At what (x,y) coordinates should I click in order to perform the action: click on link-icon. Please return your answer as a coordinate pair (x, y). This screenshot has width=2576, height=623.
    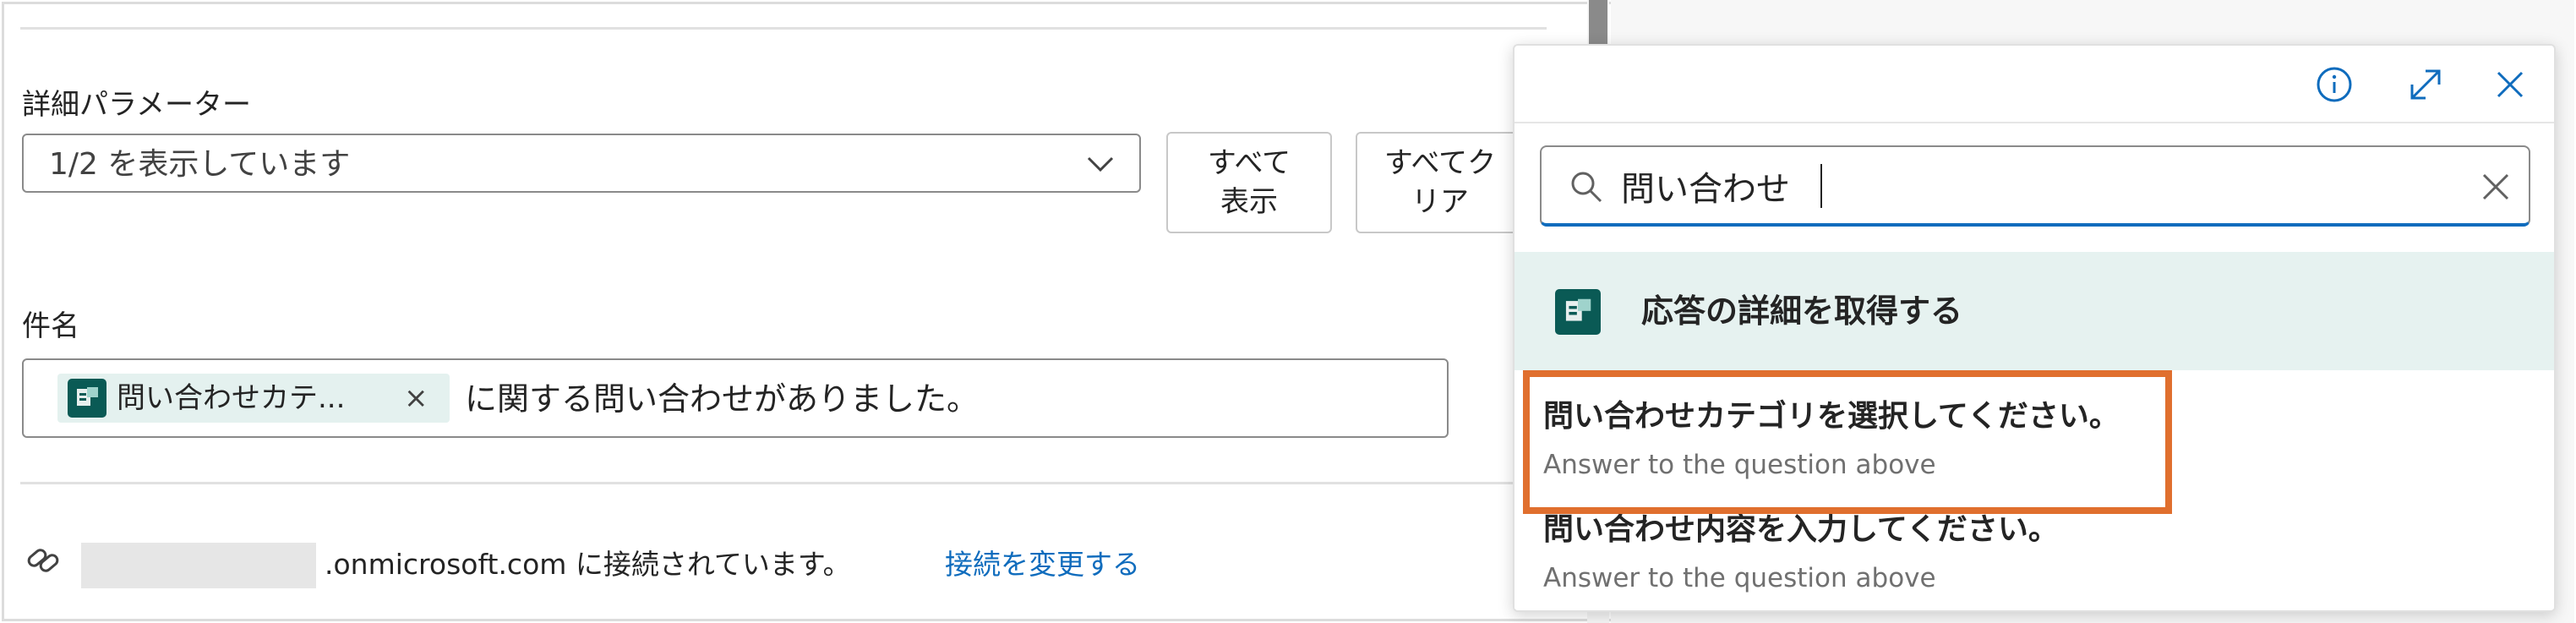
    Looking at the image, I should click on (43, 560).